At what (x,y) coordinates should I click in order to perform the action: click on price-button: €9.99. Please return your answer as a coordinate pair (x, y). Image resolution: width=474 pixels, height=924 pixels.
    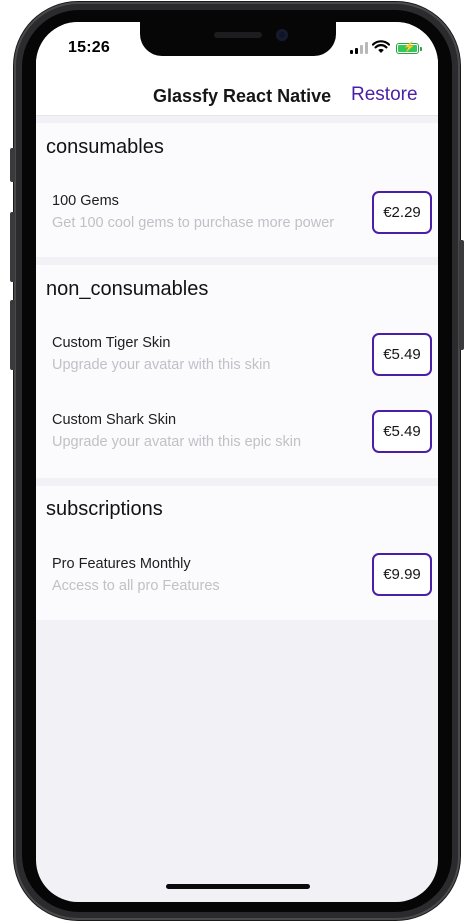
    Looking at the image, I should click on (402, 574).